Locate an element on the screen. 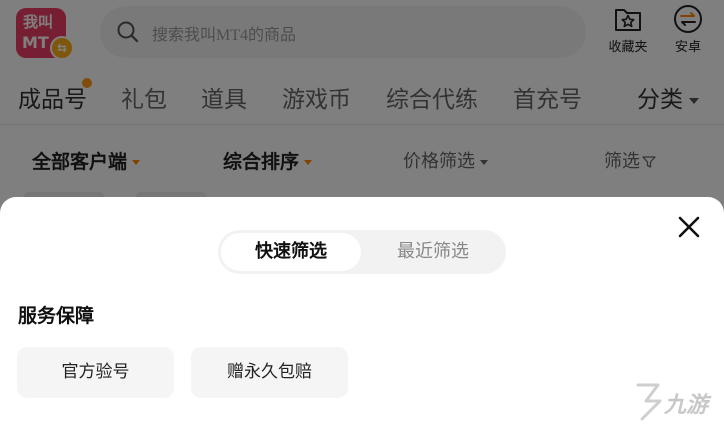 This screenshot has height=426, width=724. option-permanent-compensation: 赠永久包赔 is located at coordinates (269, 372).